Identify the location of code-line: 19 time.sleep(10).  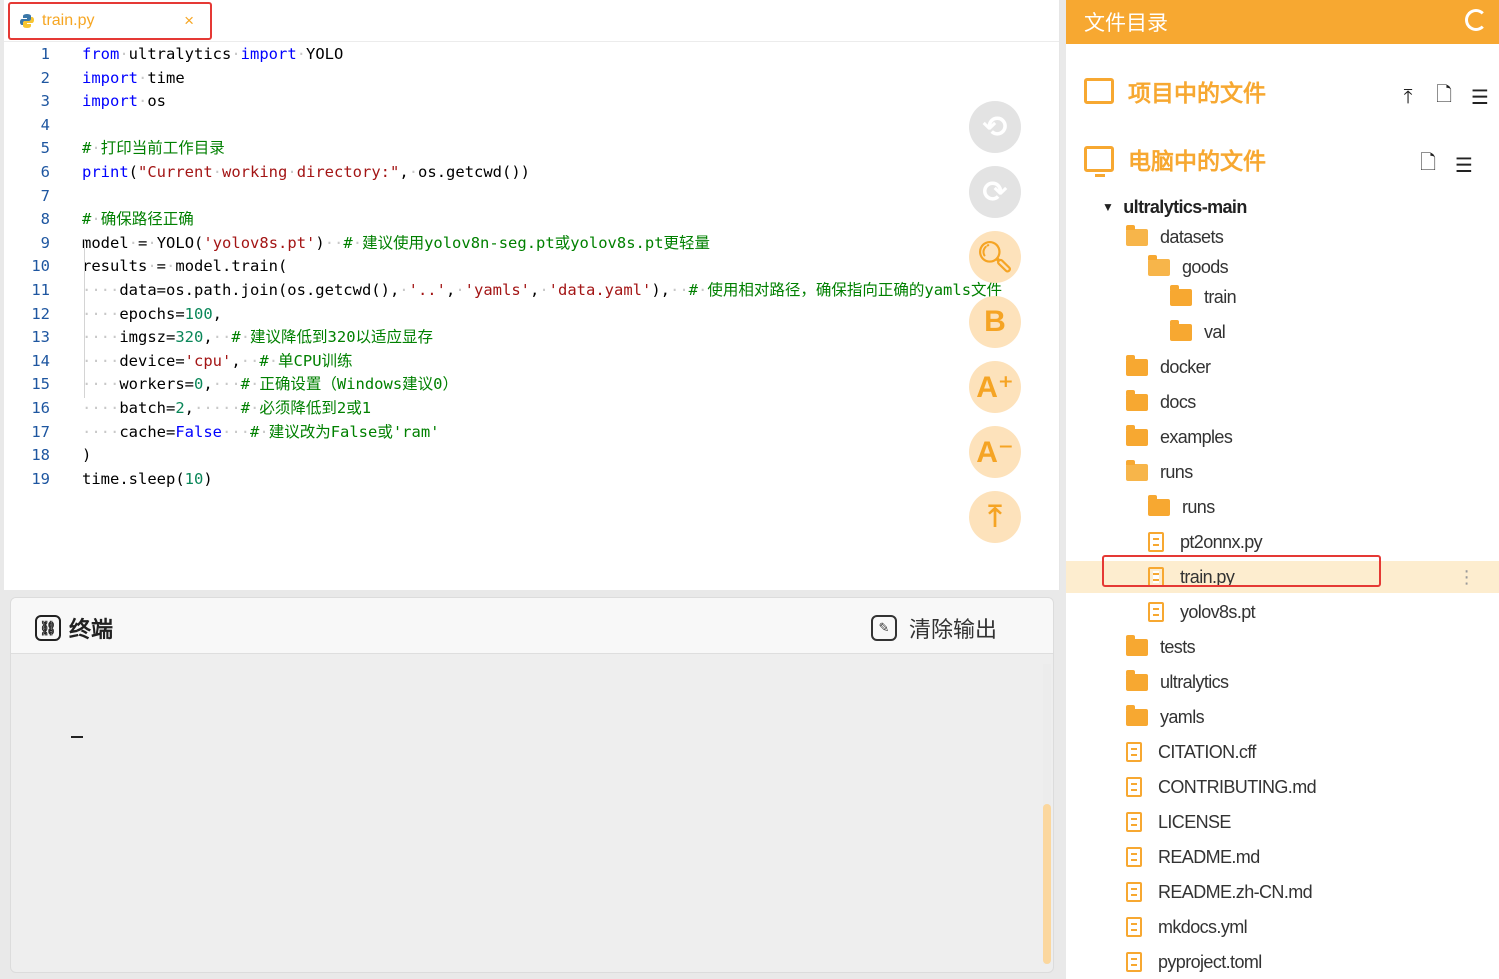
(531, 480).